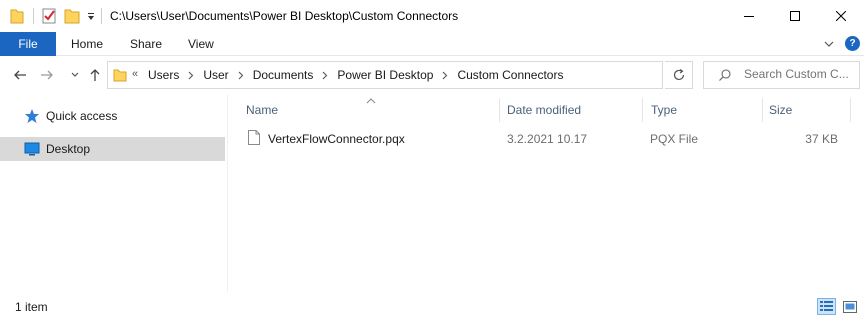  I want to click on close-button, so click(841, 16).